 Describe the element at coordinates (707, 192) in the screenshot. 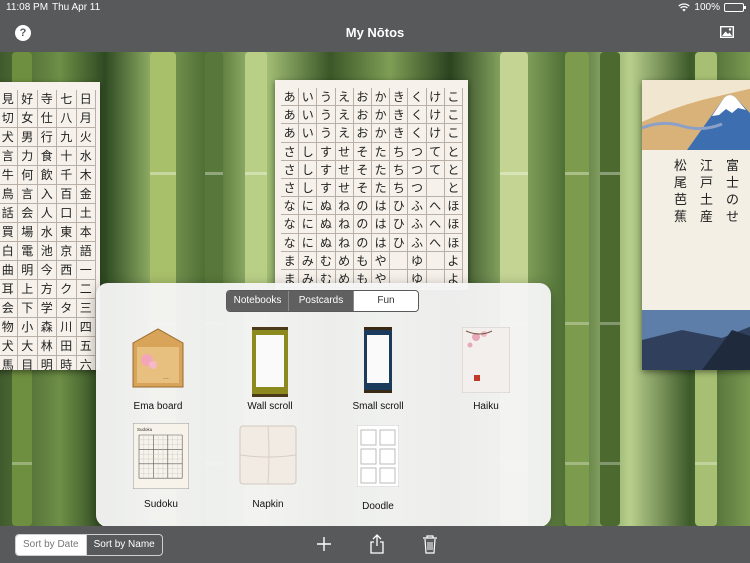

I see `poem-column: 江戸土産` at that location.